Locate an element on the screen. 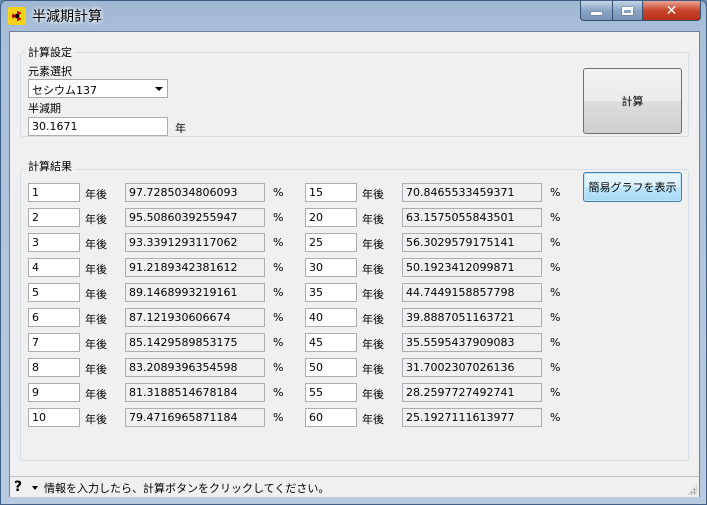 Image resolution: width=707 pixels, height=505 pixels. element-label: 元素選択 is located at coordinates (50, 71).